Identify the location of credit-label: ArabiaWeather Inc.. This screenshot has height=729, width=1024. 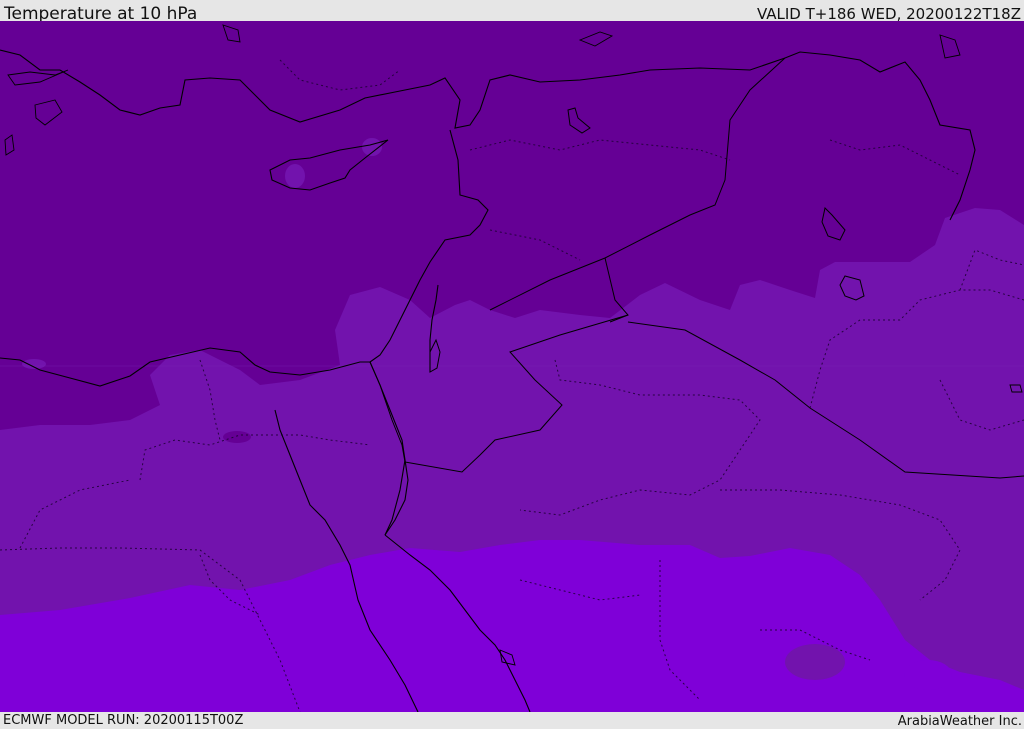
(959, 721).